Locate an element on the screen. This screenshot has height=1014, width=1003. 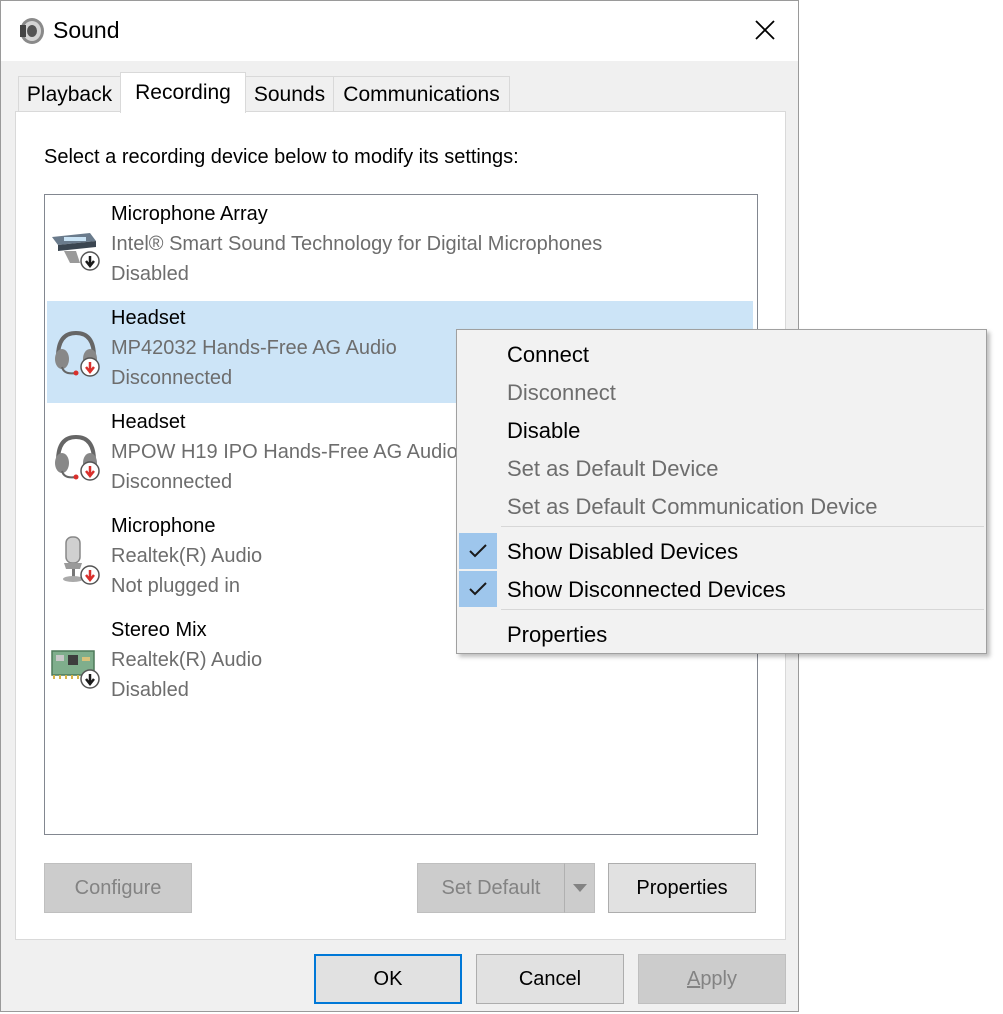
apply-button: Apply is located at coordinates (712, 979).